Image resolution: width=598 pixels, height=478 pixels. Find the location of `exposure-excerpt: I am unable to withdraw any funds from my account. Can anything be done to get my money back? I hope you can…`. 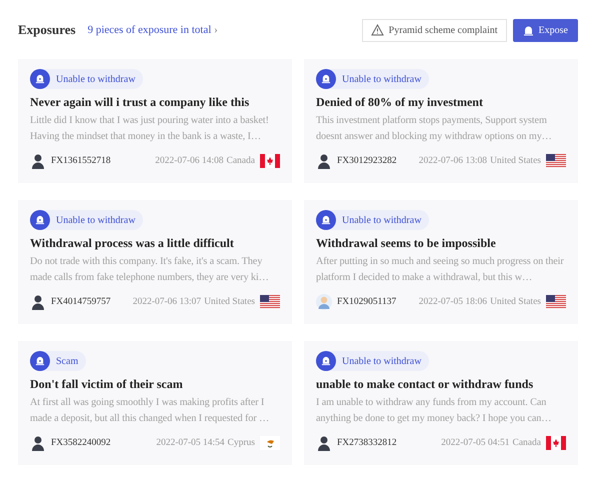

exposure-excerpt: I am unable to withdraw any funds from my account. Can anything be done to get my money back? I hope you can… is located at coordinates (434, 411).